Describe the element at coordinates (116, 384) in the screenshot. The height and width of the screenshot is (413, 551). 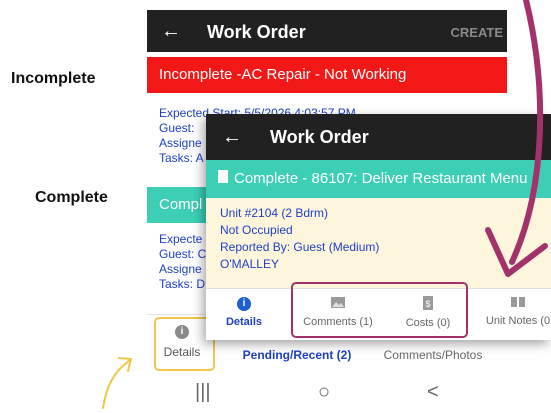
I see `yellow-arrow-icon` at that location.